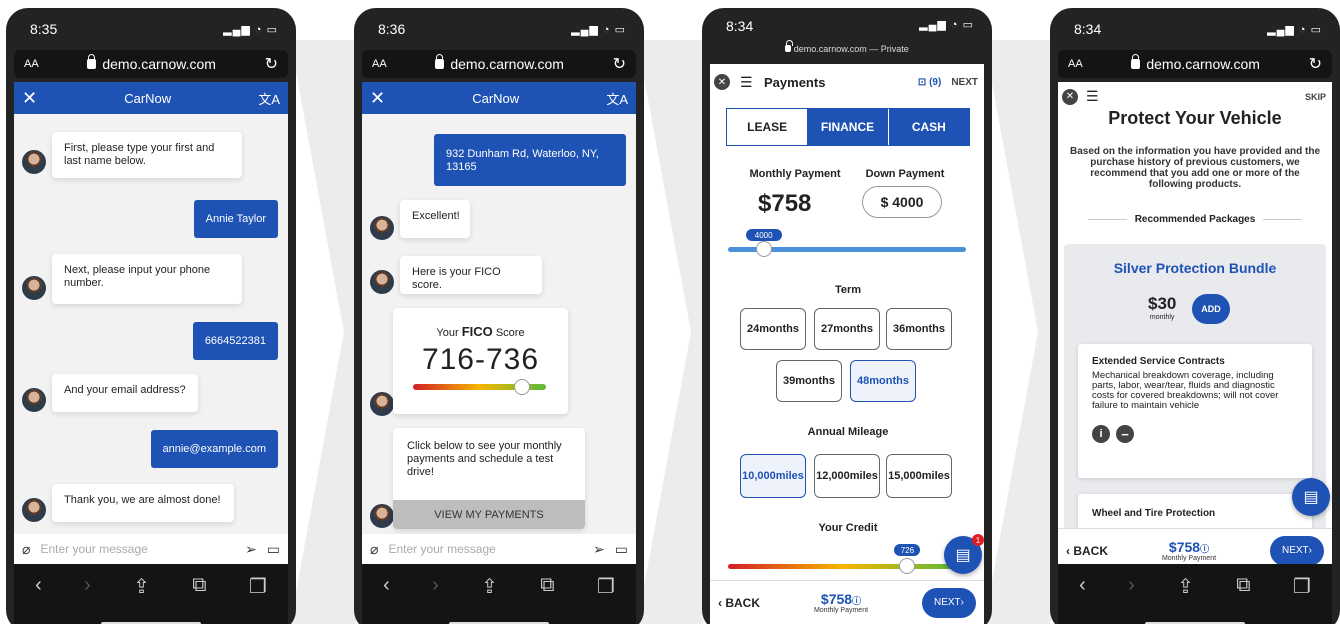 The width and height of the screenshot is (1340, 624). Describe the element at coordinates (435, 219) in the screenshot. I see `bot-message-text: Excellent!` at that location.